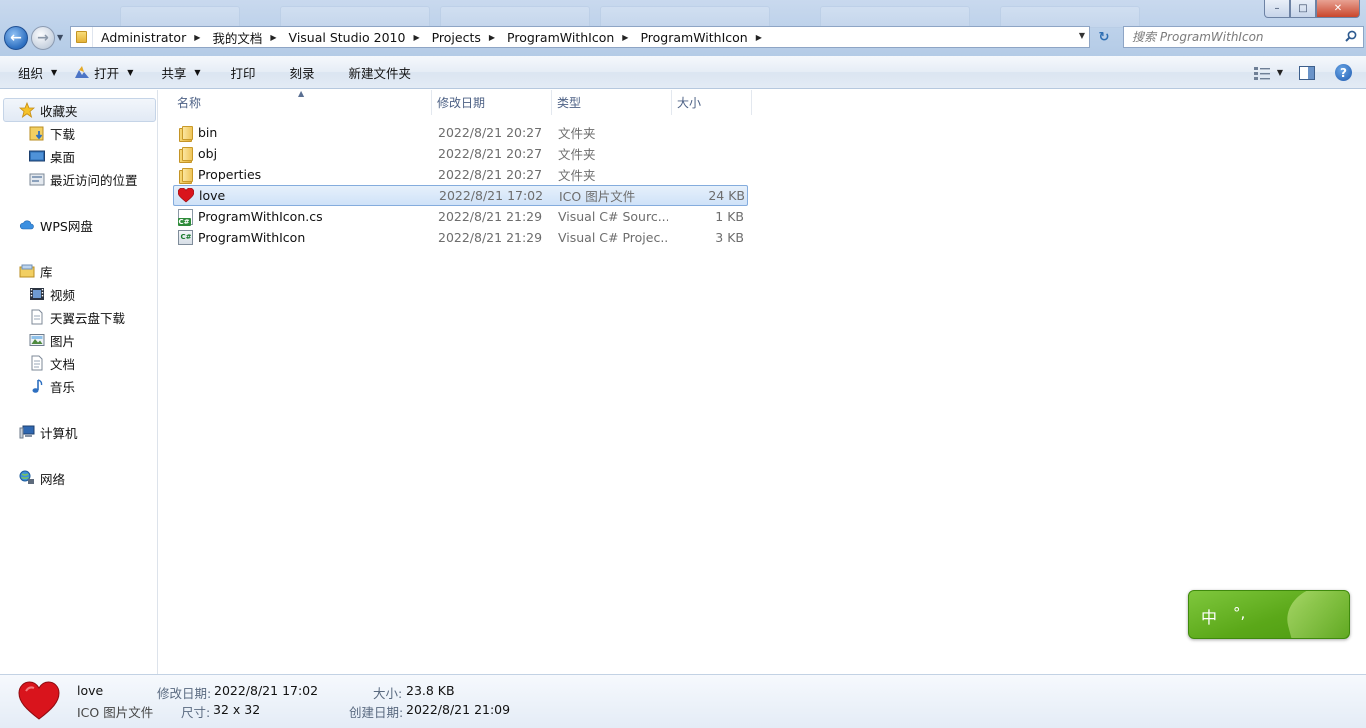 The width and height of the screenshot is (1366, 728). Describe the element at coordinates (148, 37) in the screenshot. I see `breadcrumb-administrator: Administrator ▶` at that location.